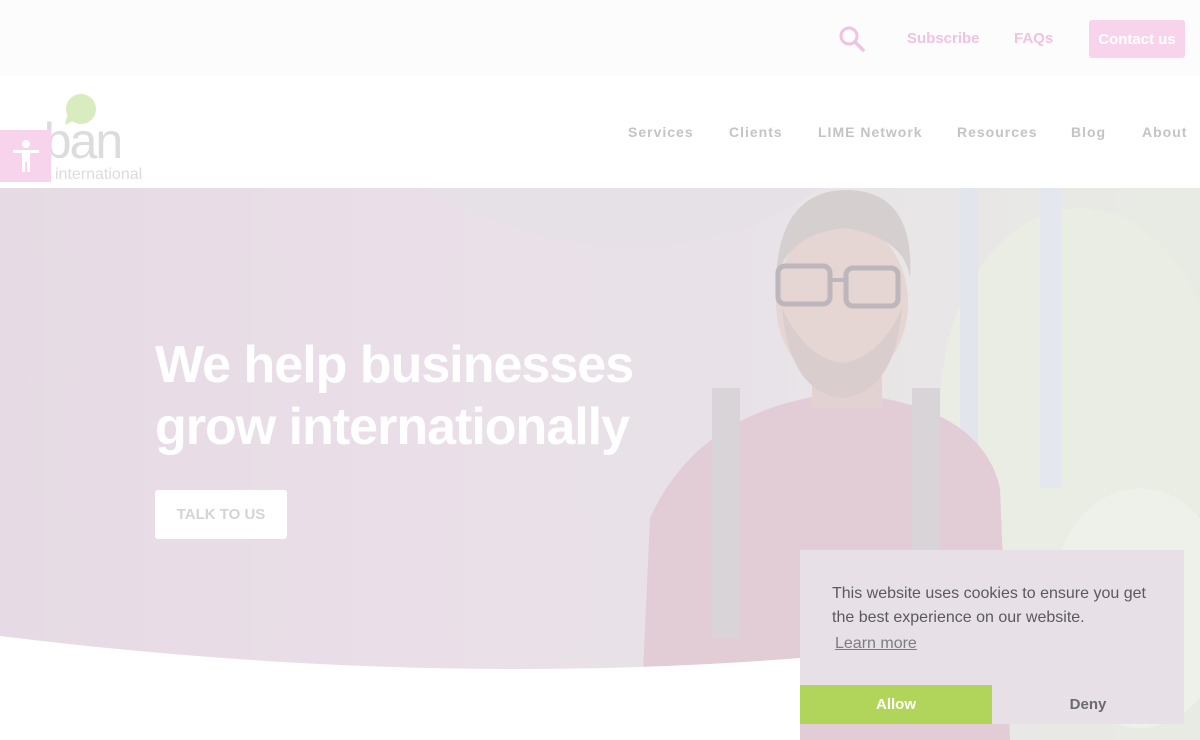  What do you see at coordinates (876, 644) in the screenshot?
I see `learn-more-link: Learn more` at bounding box center [876, 644].